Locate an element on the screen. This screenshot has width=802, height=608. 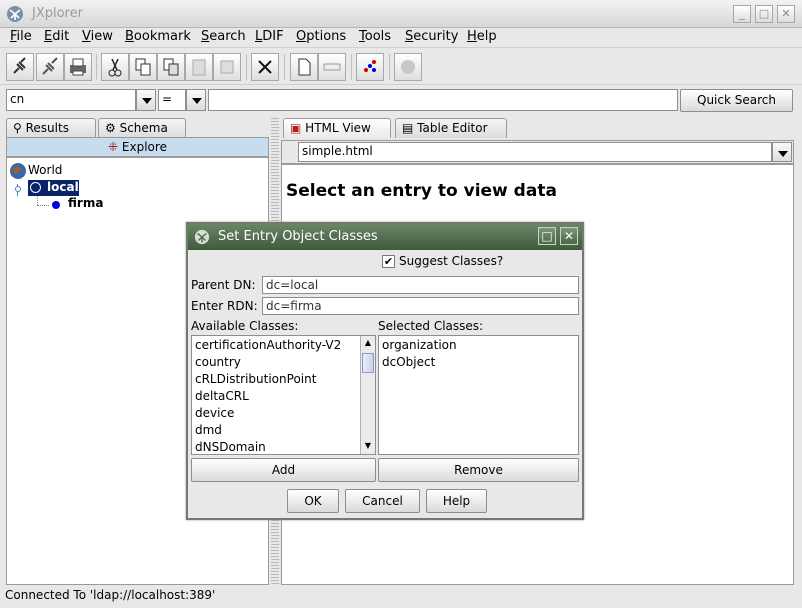
binoculars-icon: ⚲ is located at coordinates (17, 128).